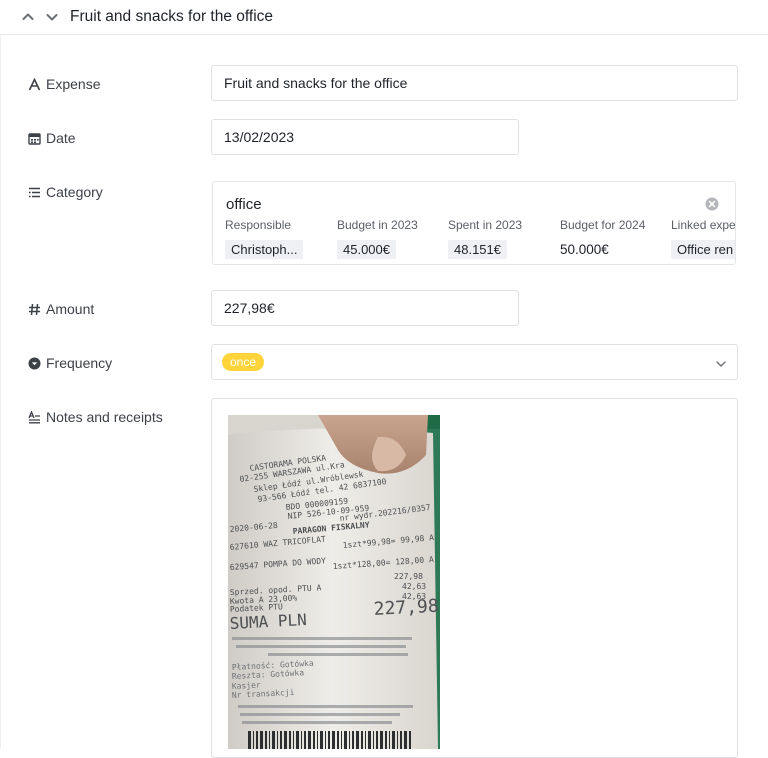  What do you see at coordinates (365, 308) in the screenshot?
I see `amount-field: 227,98€` at bounding box center [365, 308].